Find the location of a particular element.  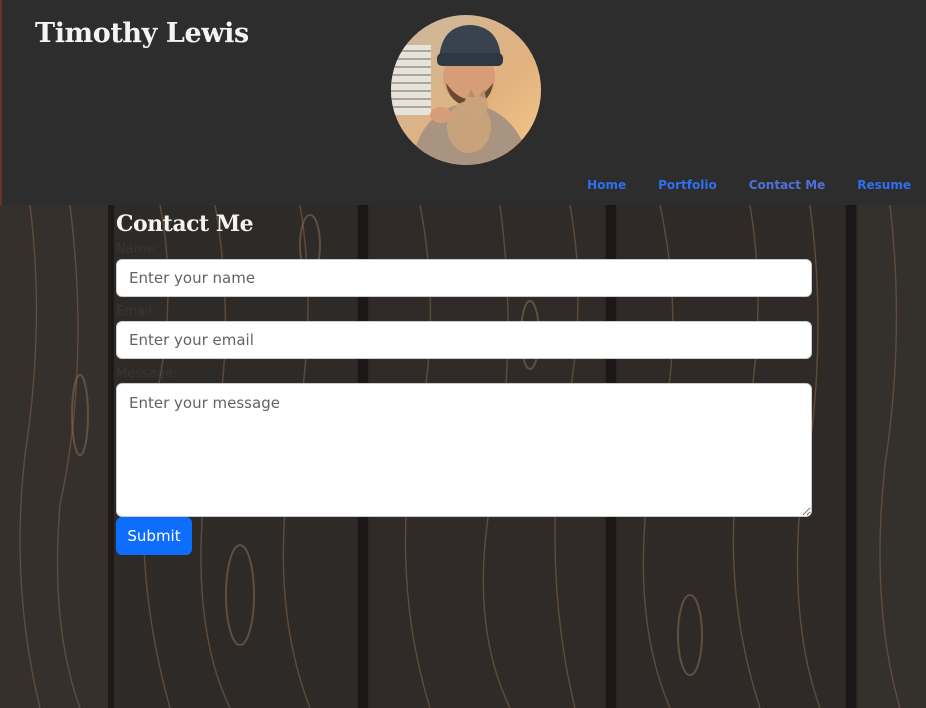

name-label: Name: is located at coordinates (137, 249).